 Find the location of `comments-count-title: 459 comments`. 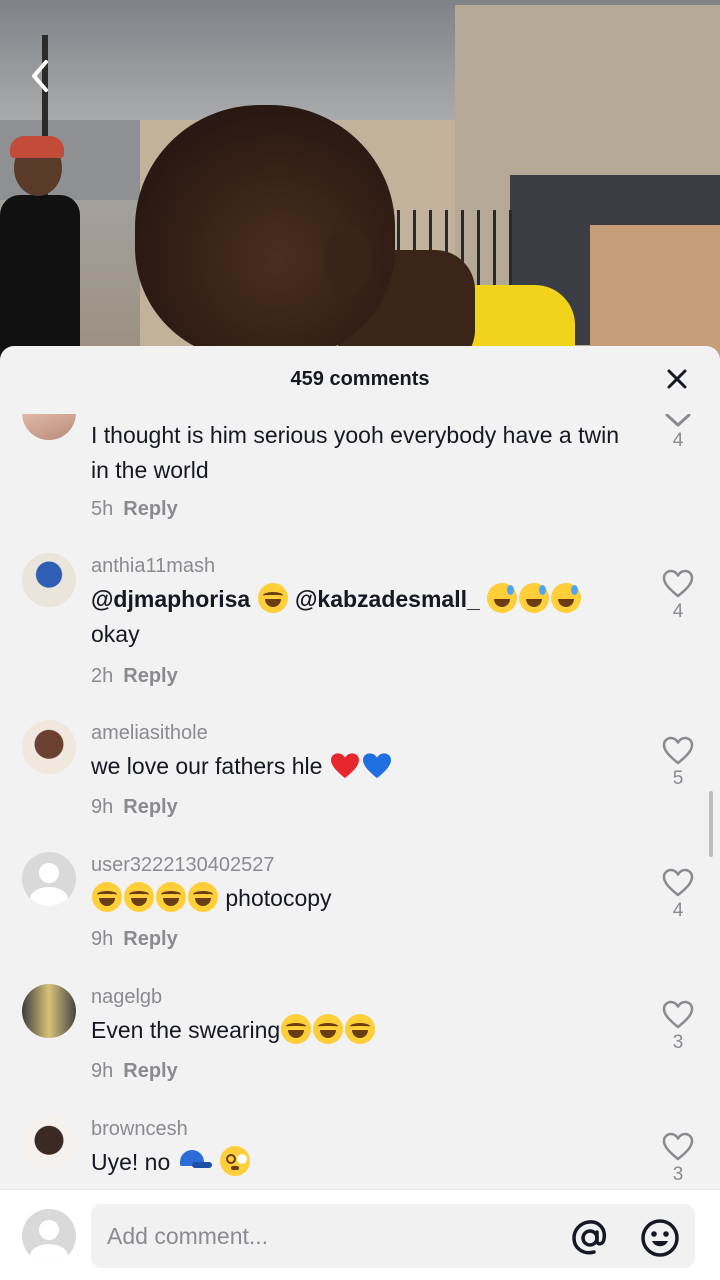

comments-count-title: 459 comments is located at coordinates (360, 379).